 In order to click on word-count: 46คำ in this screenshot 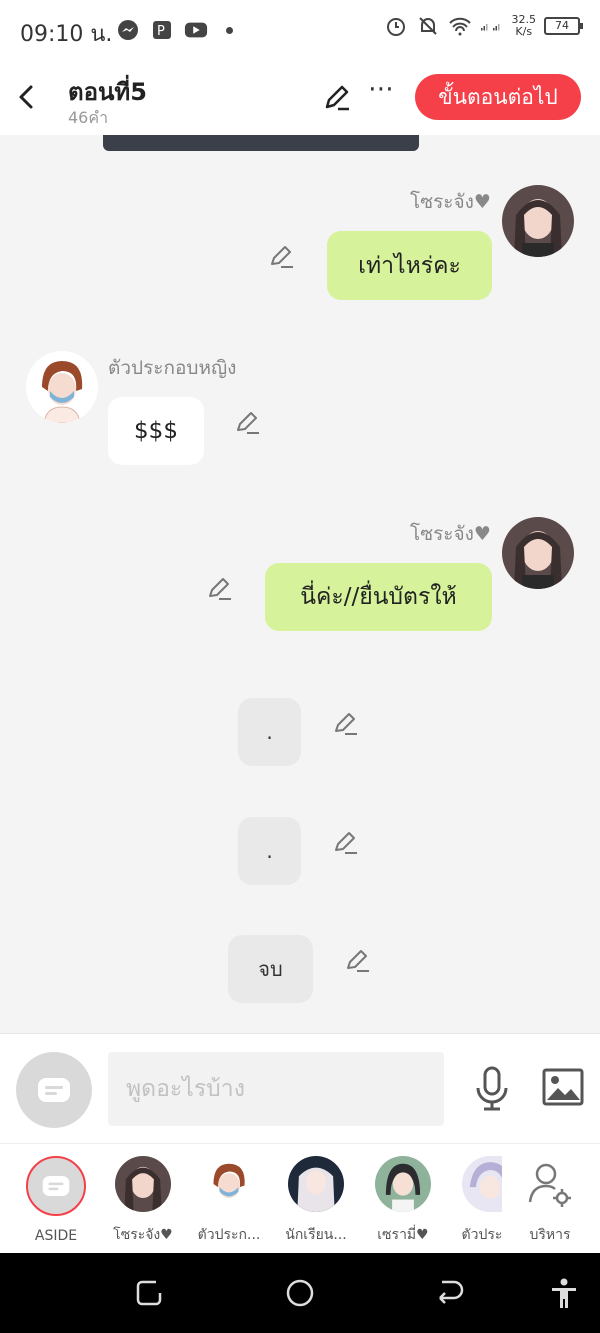, I will do `click(88, 117)`.